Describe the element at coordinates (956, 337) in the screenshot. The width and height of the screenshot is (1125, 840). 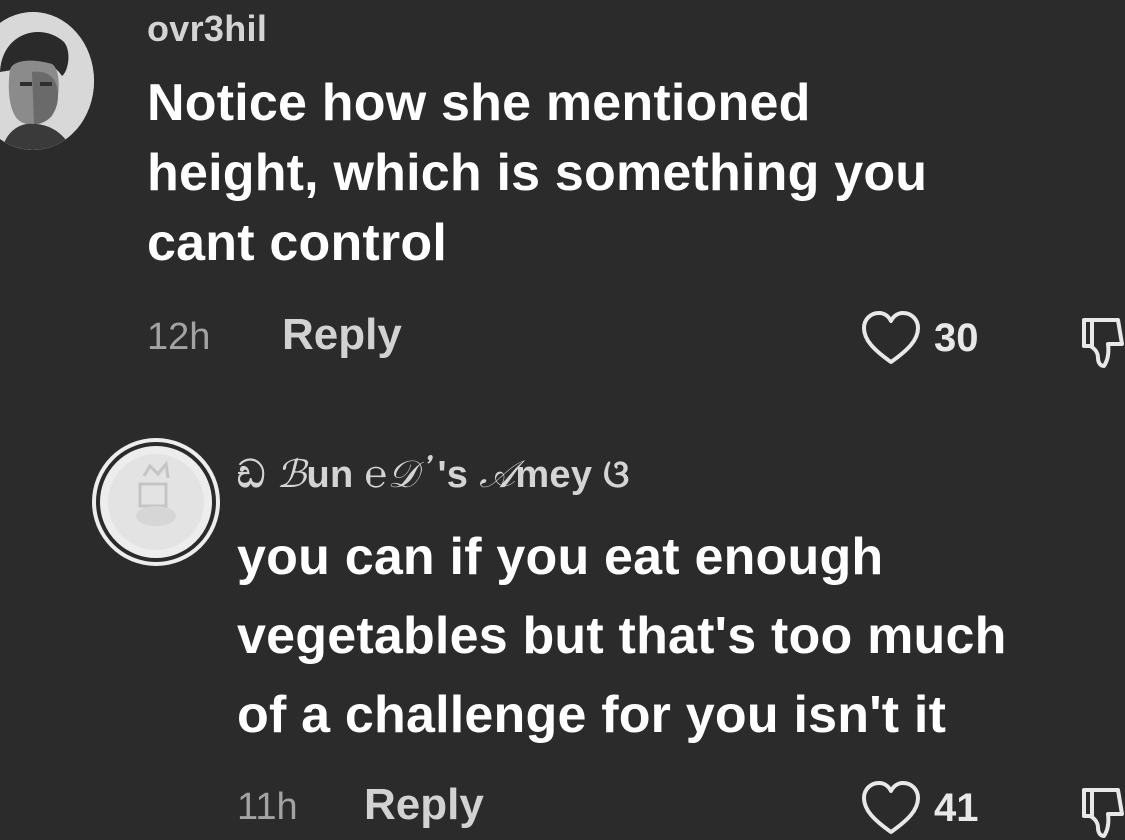
I see `like-count: 30` at that location.